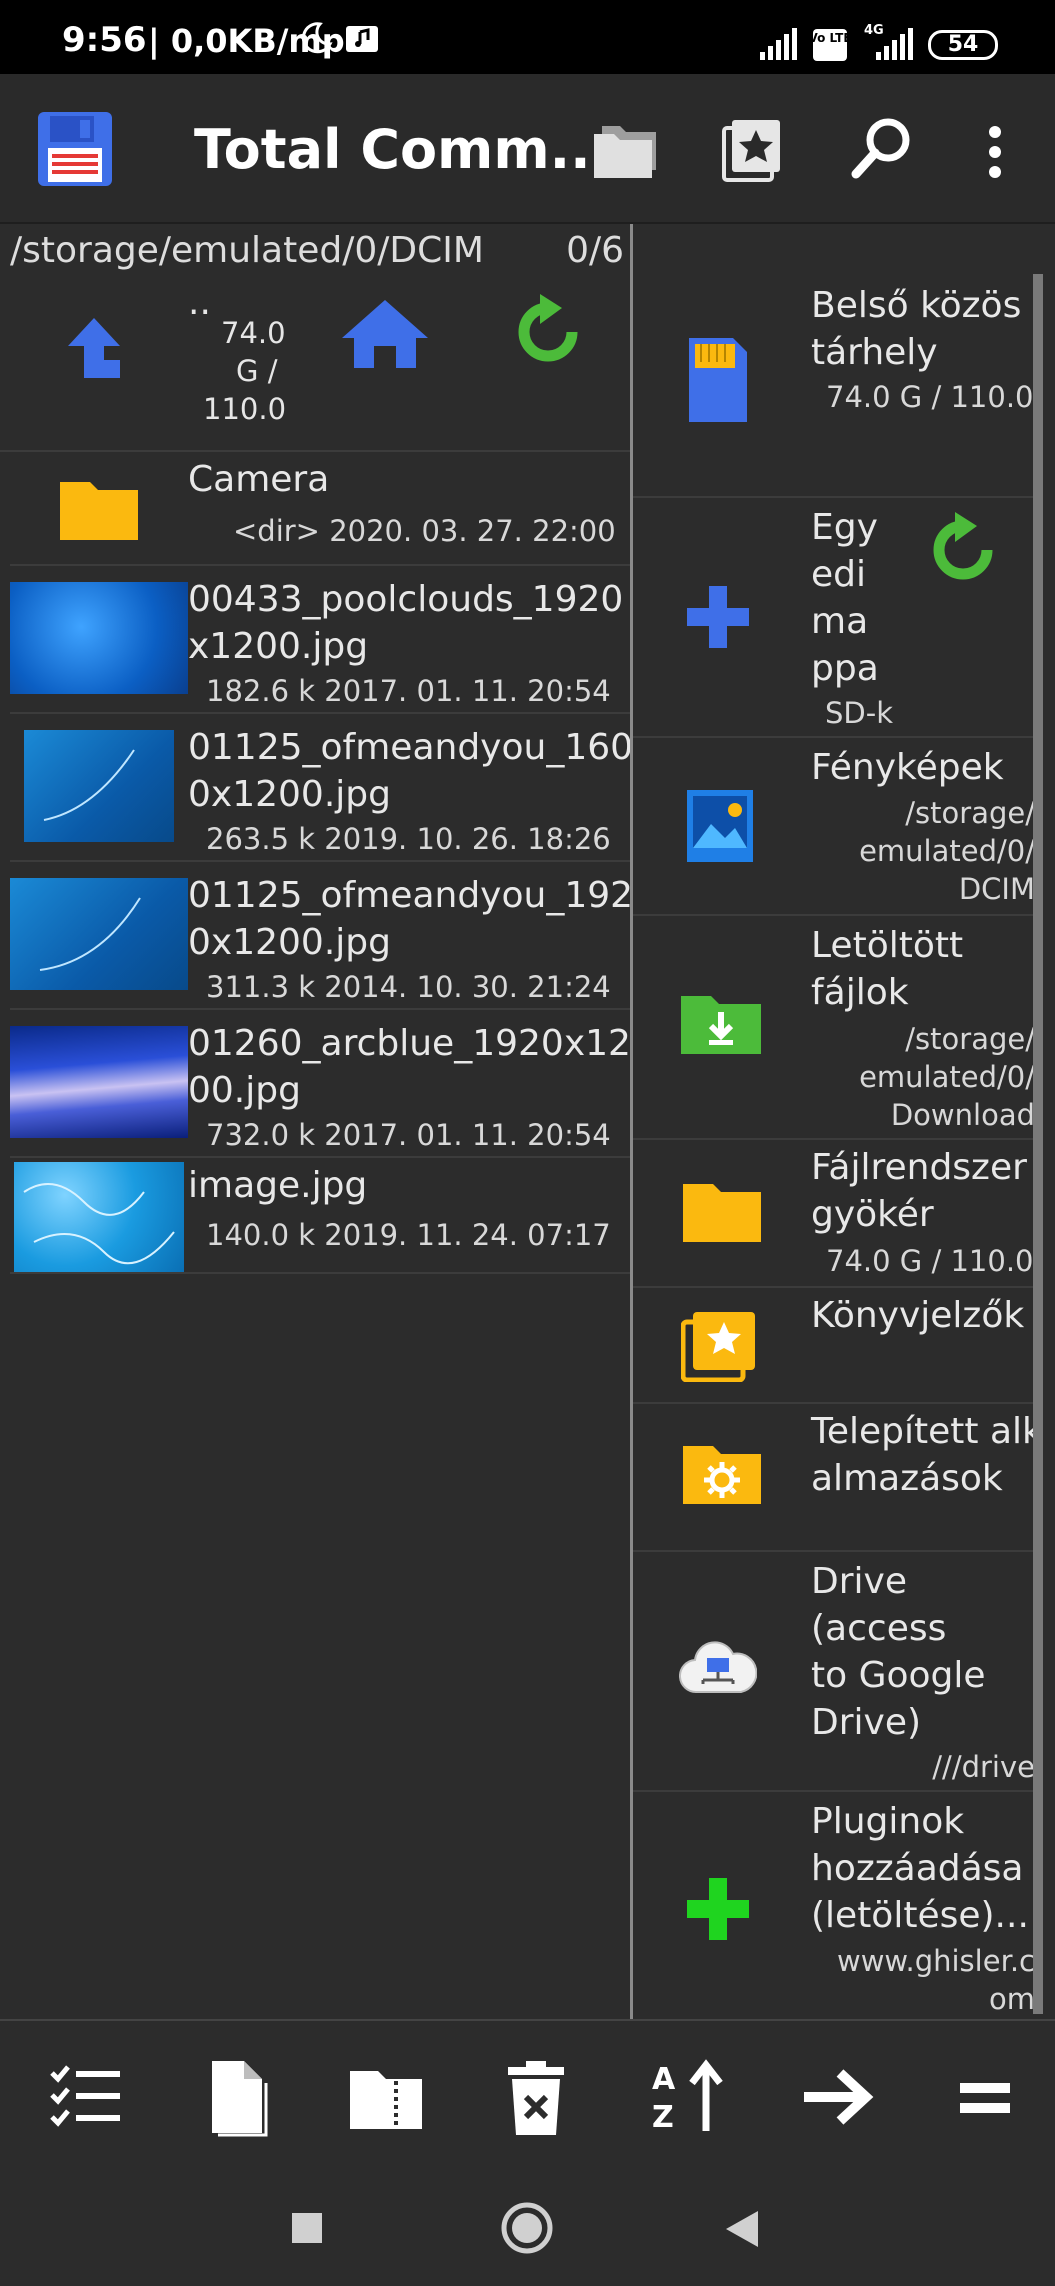 The image size is (1055, 2286). I want to click on list-item: Camera <dir> 2020. 03. 27. 22:00, so click(320, 509).